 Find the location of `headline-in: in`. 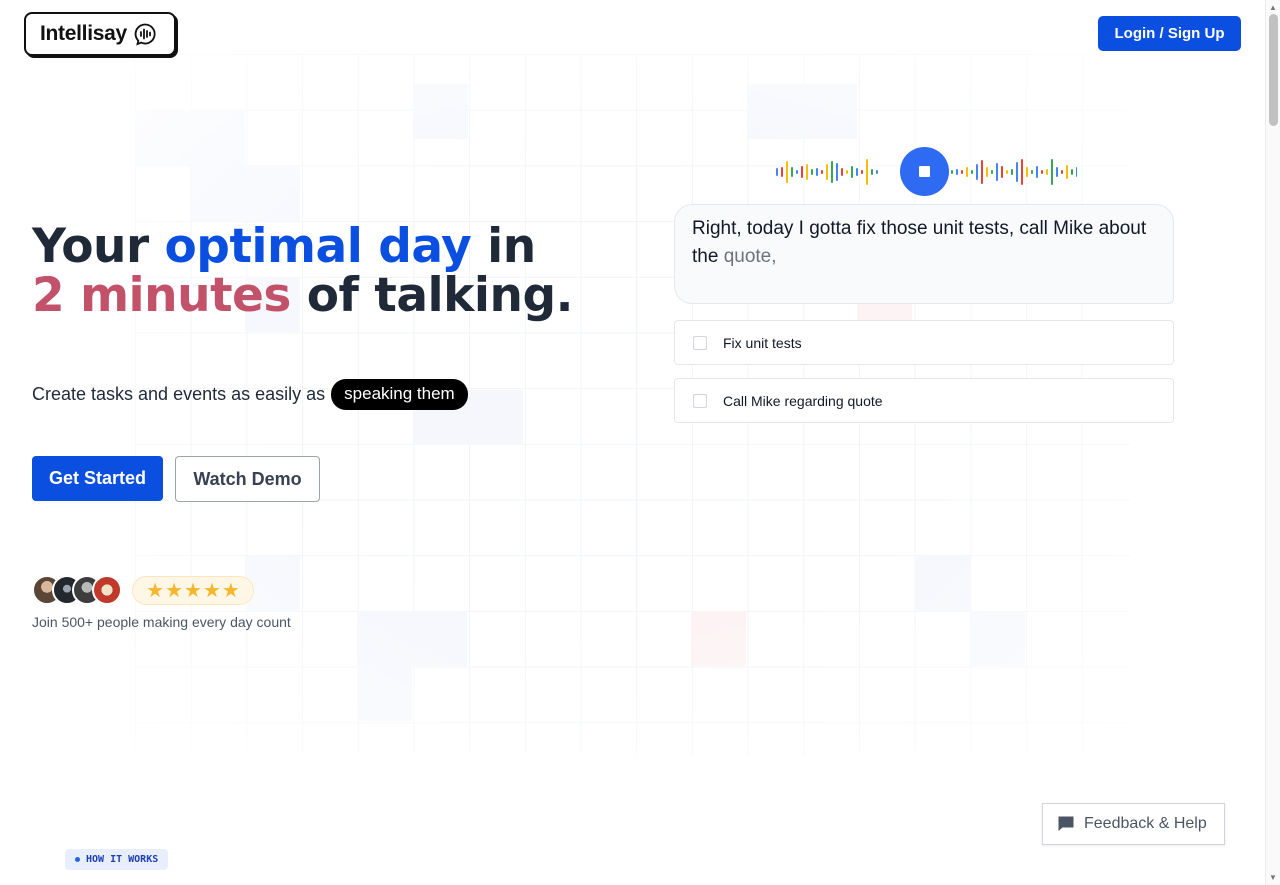

headline-in: in is located at coordinates (503, 246).